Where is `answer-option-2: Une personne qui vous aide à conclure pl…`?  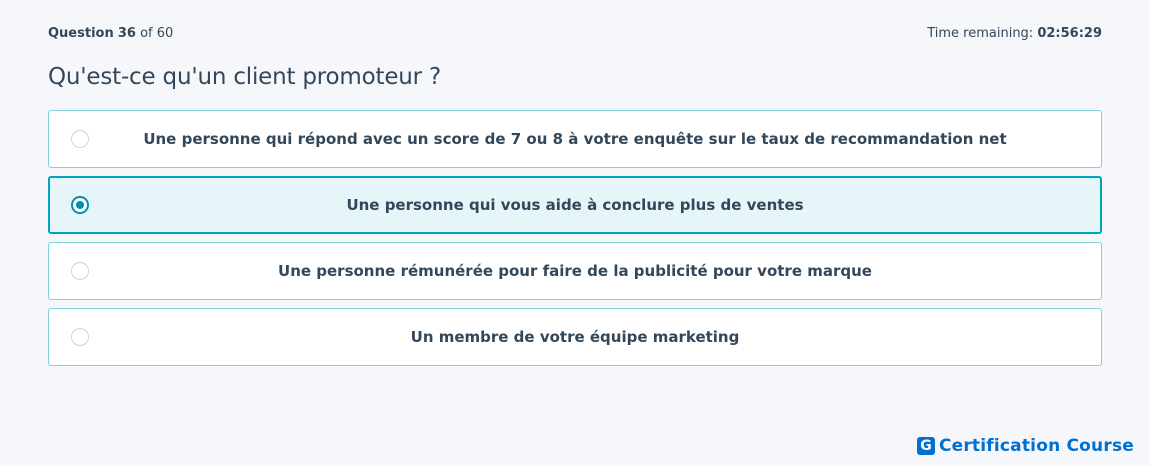
answer-option-2: Une personne qui vous aide à conclure pl… is located at coordinates (575, 205).